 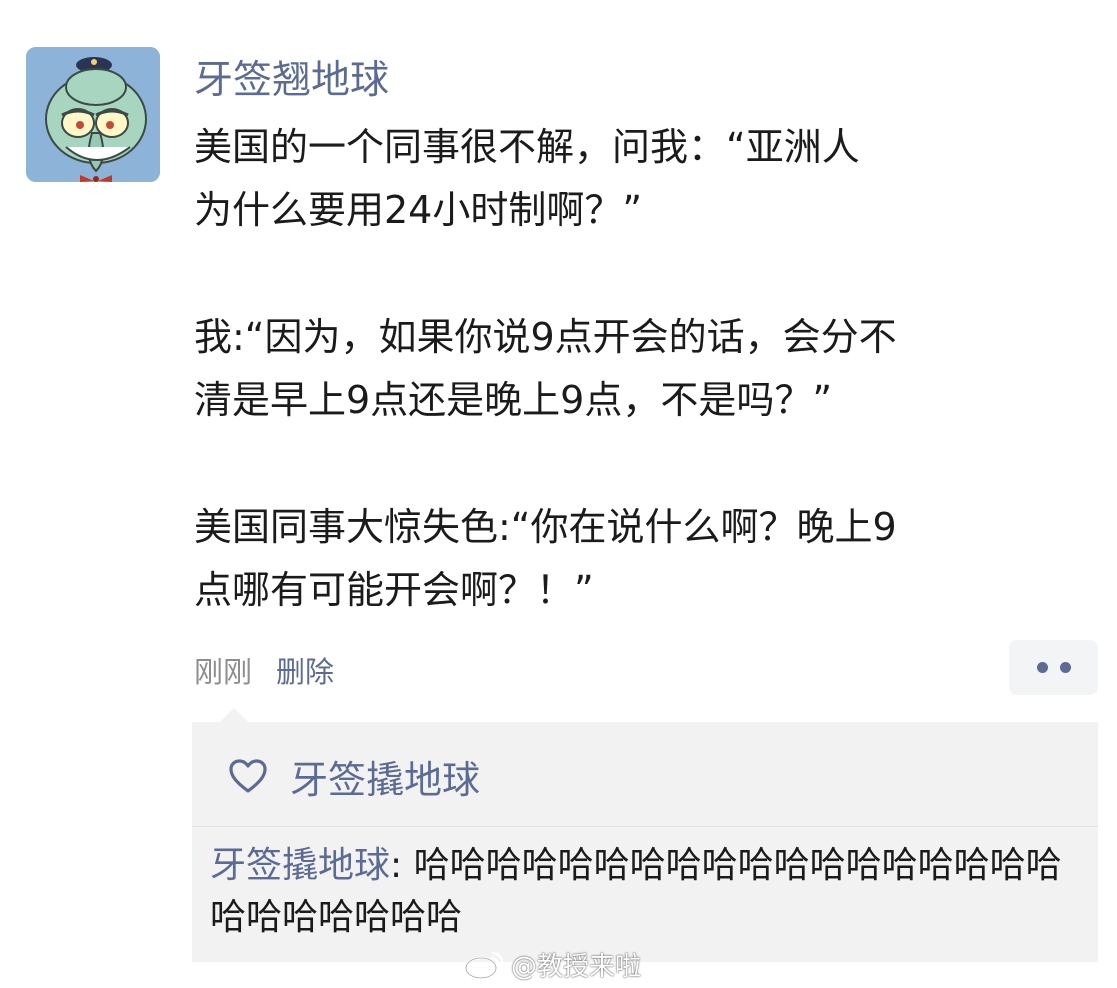 I want to click on comment-item: 牙签撬地球: 哈哈哈哈哈哈哈哈哈哈哈哈哈哈哈哈哈哈哈哈哈哈哈哈哈, so click(x=650, y=892).